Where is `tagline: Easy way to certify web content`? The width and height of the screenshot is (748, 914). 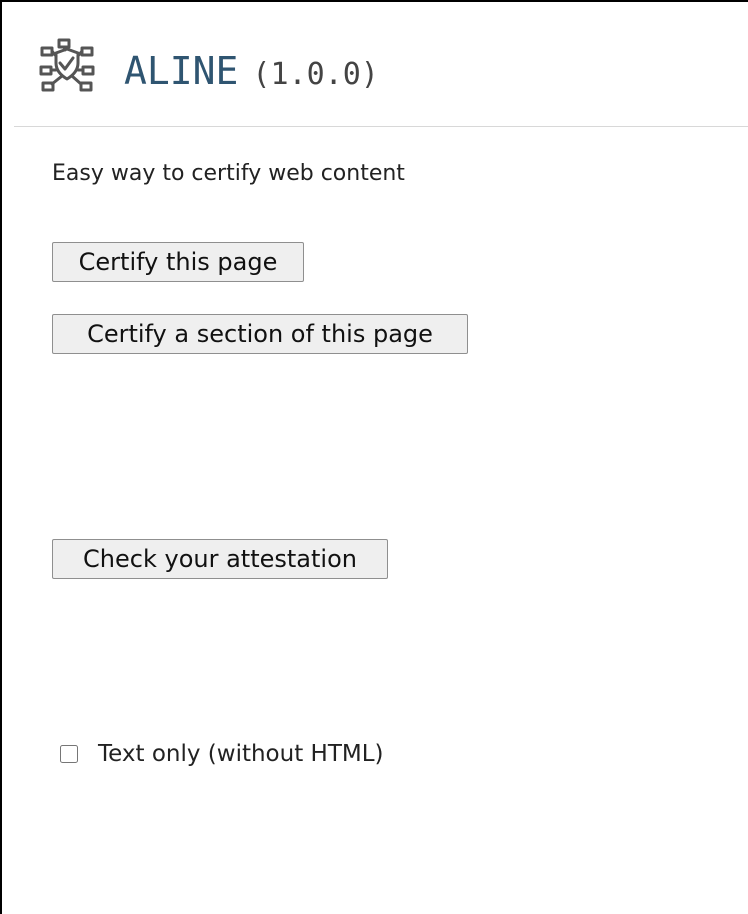
tagline: Easy way to certify web content is located at coordinates (228, 173).